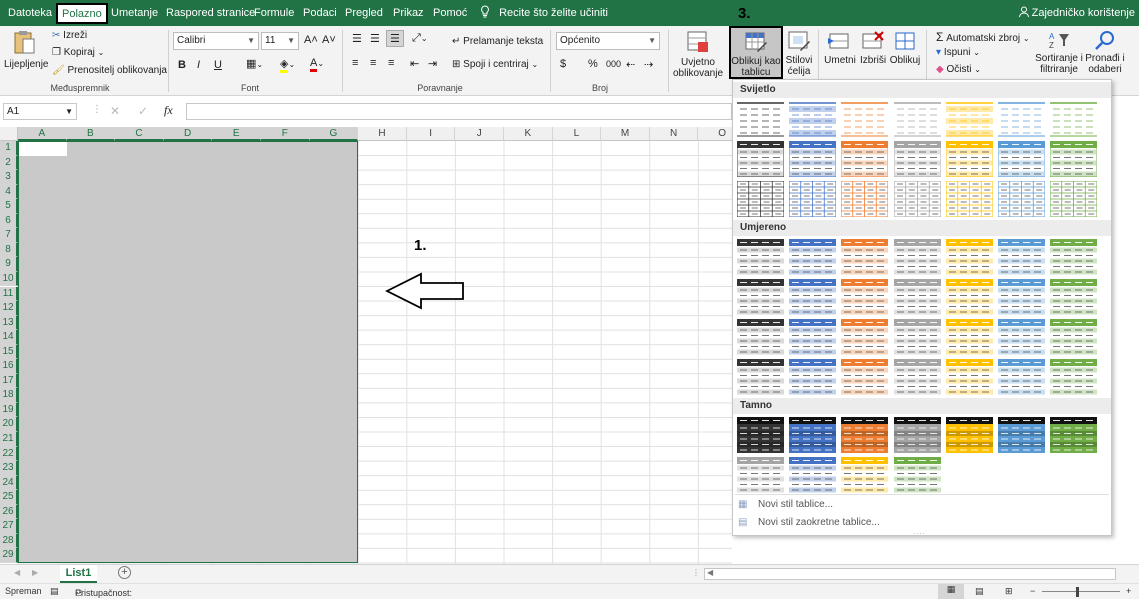 The height and width of the screenshot is (599, 1139). Describe the element at coordinates (9, 148) in the screenshot. I see `row-header: 1` at that location.